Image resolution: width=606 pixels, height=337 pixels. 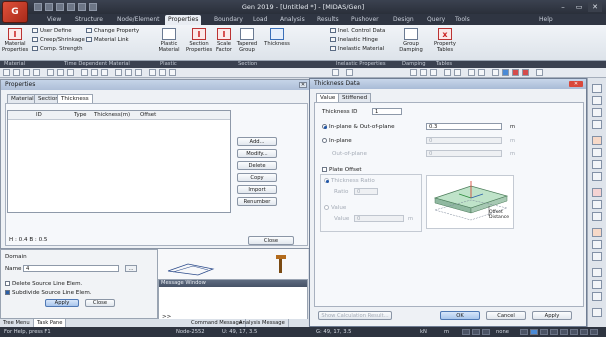 I want to click on inplane-radio: In-plane, so click(x=337, y=141).